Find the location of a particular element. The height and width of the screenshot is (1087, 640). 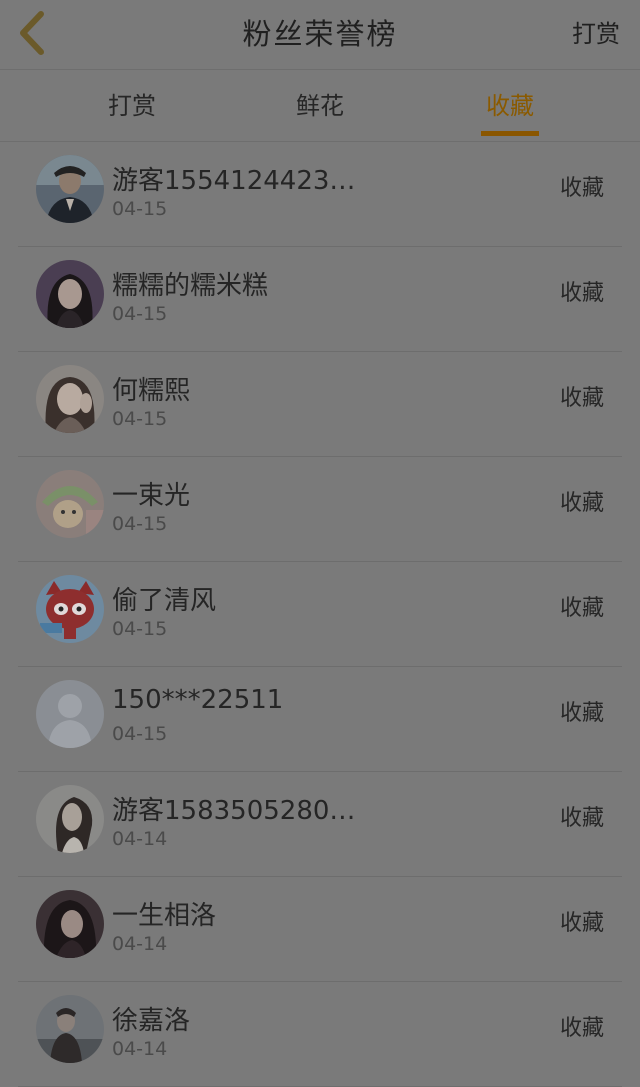

avatar-default-person is located at coordinates (70, 714).